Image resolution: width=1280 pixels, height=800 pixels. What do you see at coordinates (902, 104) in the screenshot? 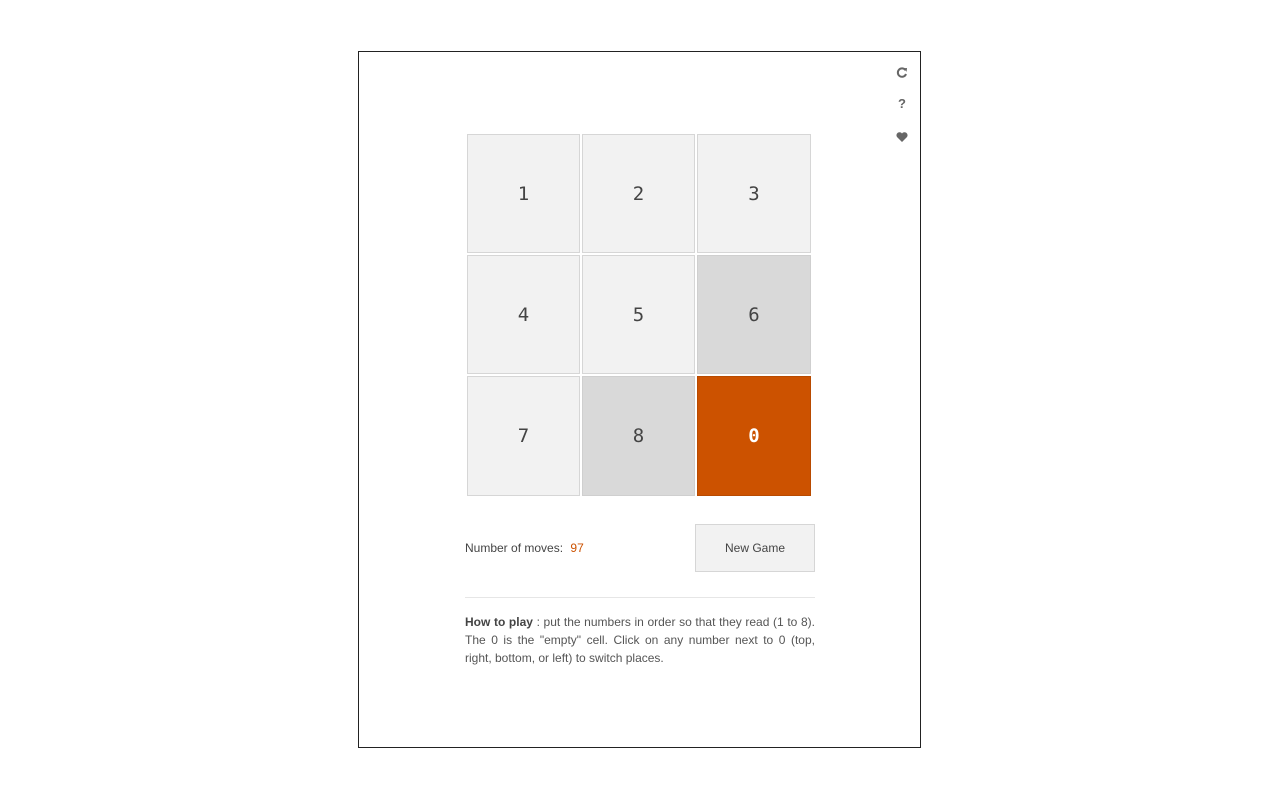
I see `help-icon: ?` at bounding box center [902, 104].